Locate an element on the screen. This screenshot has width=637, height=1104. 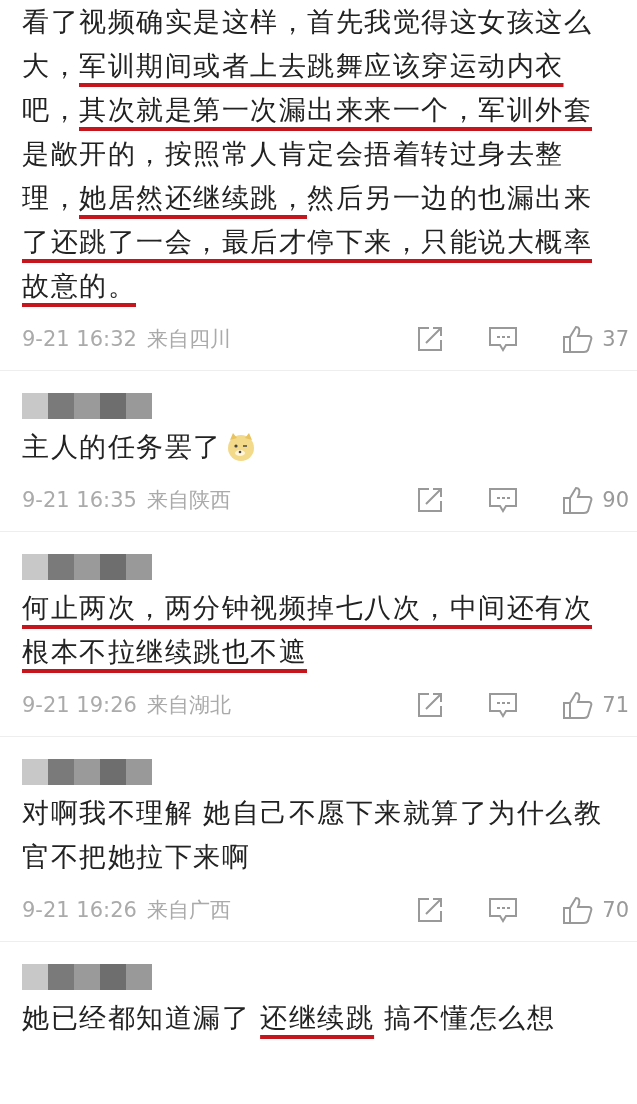
comment-time: 9-21 16:26 is located at coordinates (79, 910).